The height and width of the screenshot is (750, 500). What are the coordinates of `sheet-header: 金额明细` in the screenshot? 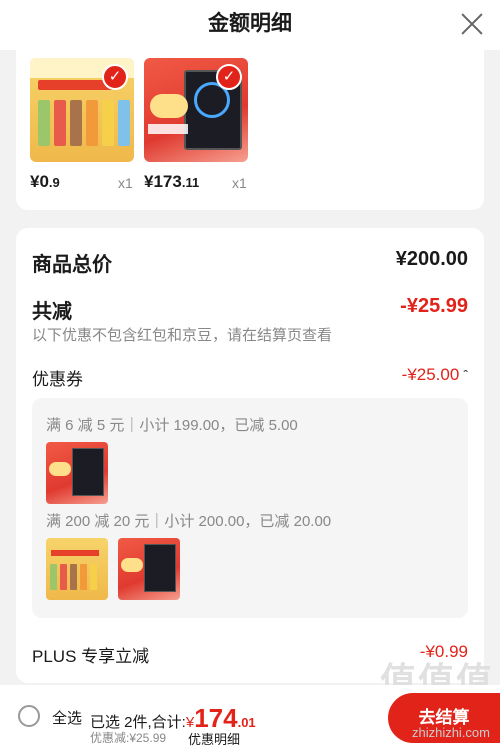 It's located at (250, 25).